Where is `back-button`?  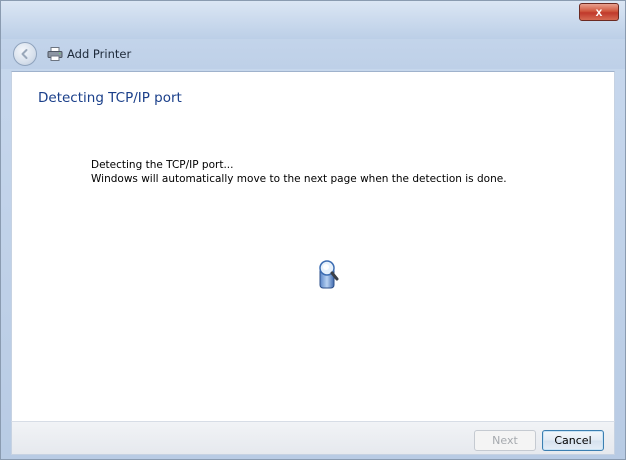
back-button is located at coordinates (25, 54).